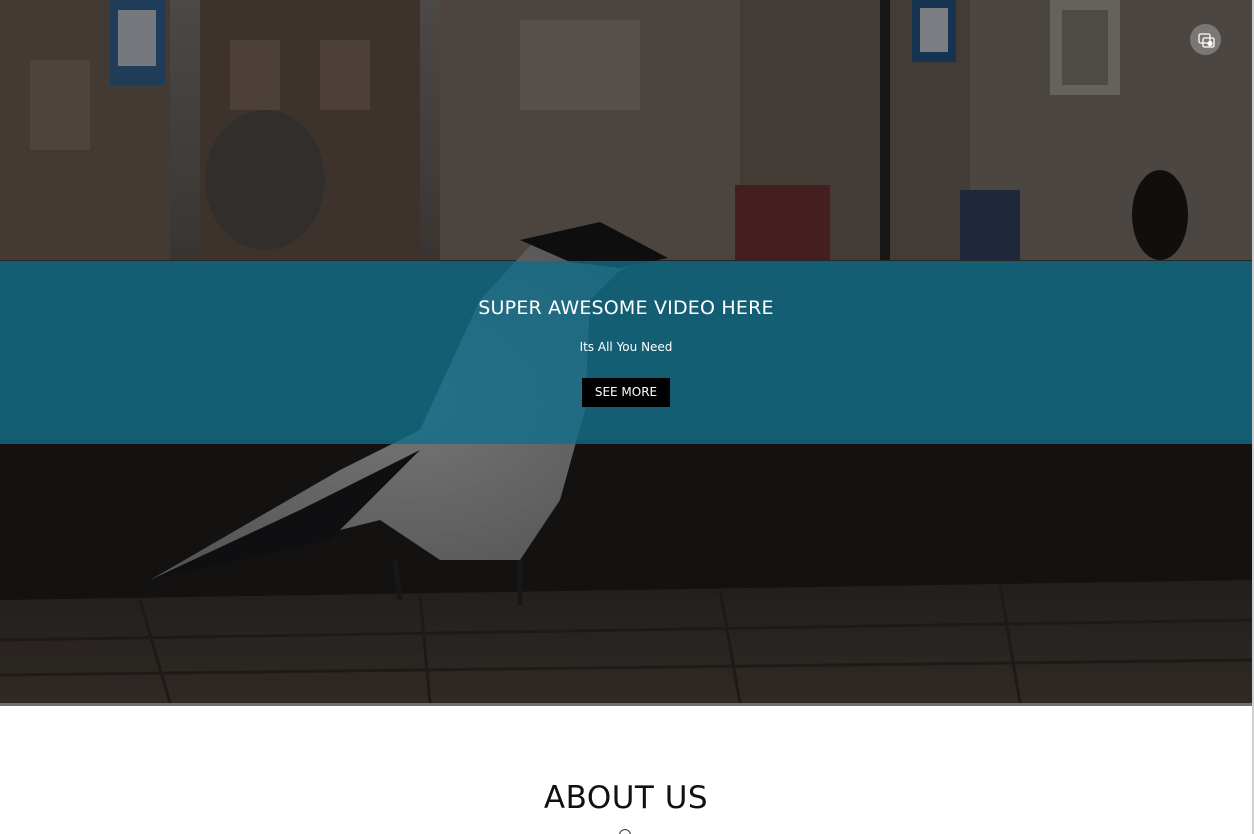 The width and height of the screenshot is (1254, 834). I want to click on circle-icon, so click(625, 831).